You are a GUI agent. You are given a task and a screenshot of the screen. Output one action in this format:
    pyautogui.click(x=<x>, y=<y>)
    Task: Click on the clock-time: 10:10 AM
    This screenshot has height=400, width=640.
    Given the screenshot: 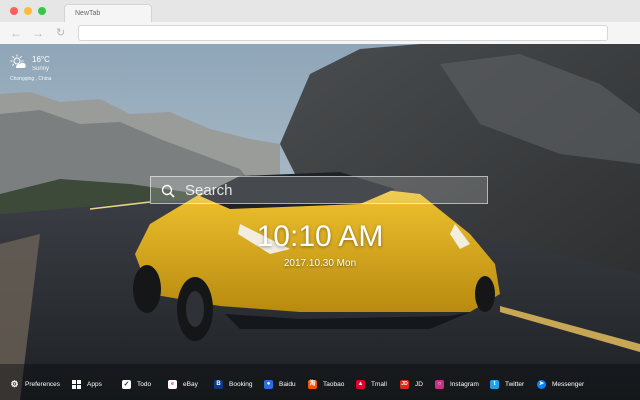 What is the action you would take?
    pyautogui.click(x=320, y=236)
    